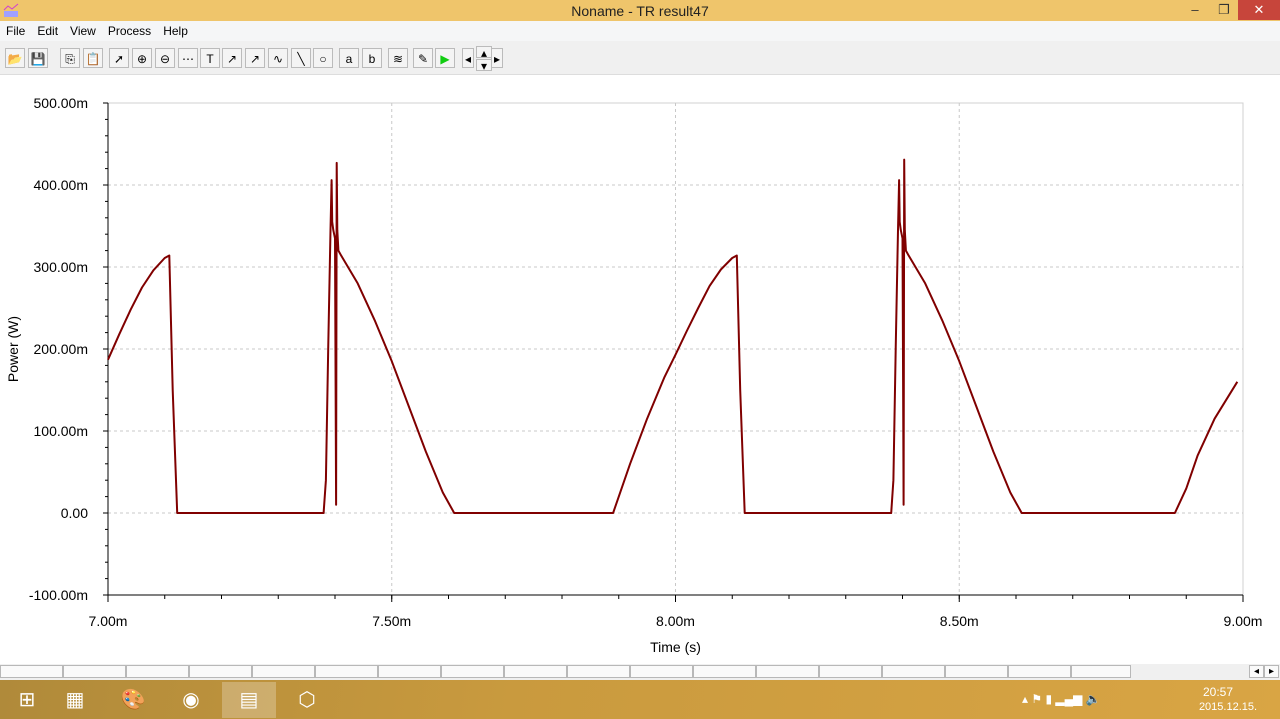  What do you see at coordinates (129, 29) in the screenshot?
I see `menu-process: Process` at bounding box center [129, 29].